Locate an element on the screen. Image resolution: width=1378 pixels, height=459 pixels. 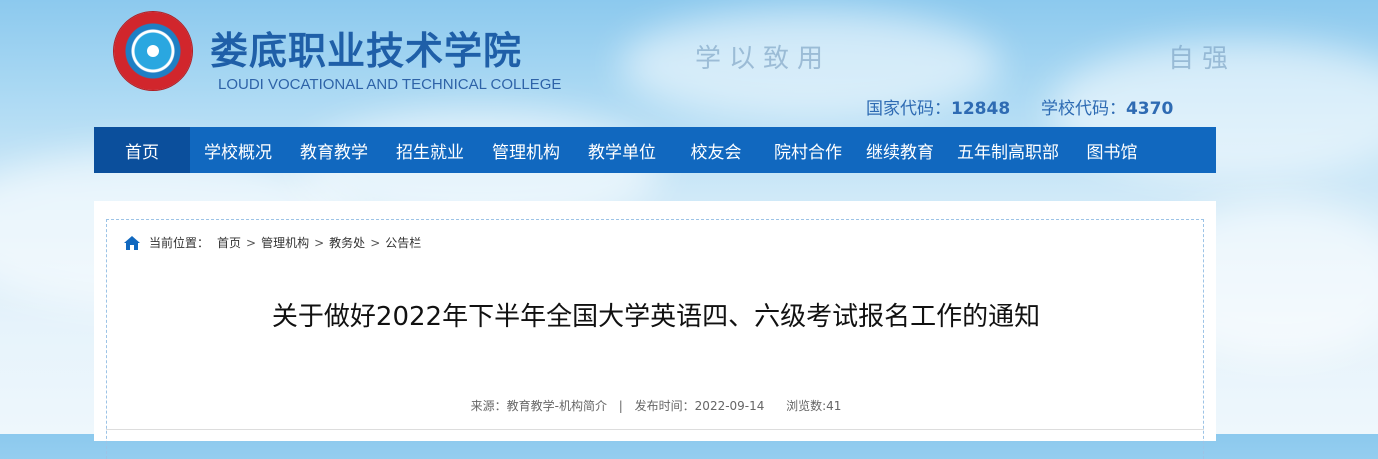
article-source: 教育教学-机构简介 is located at coordinates (556, 406).